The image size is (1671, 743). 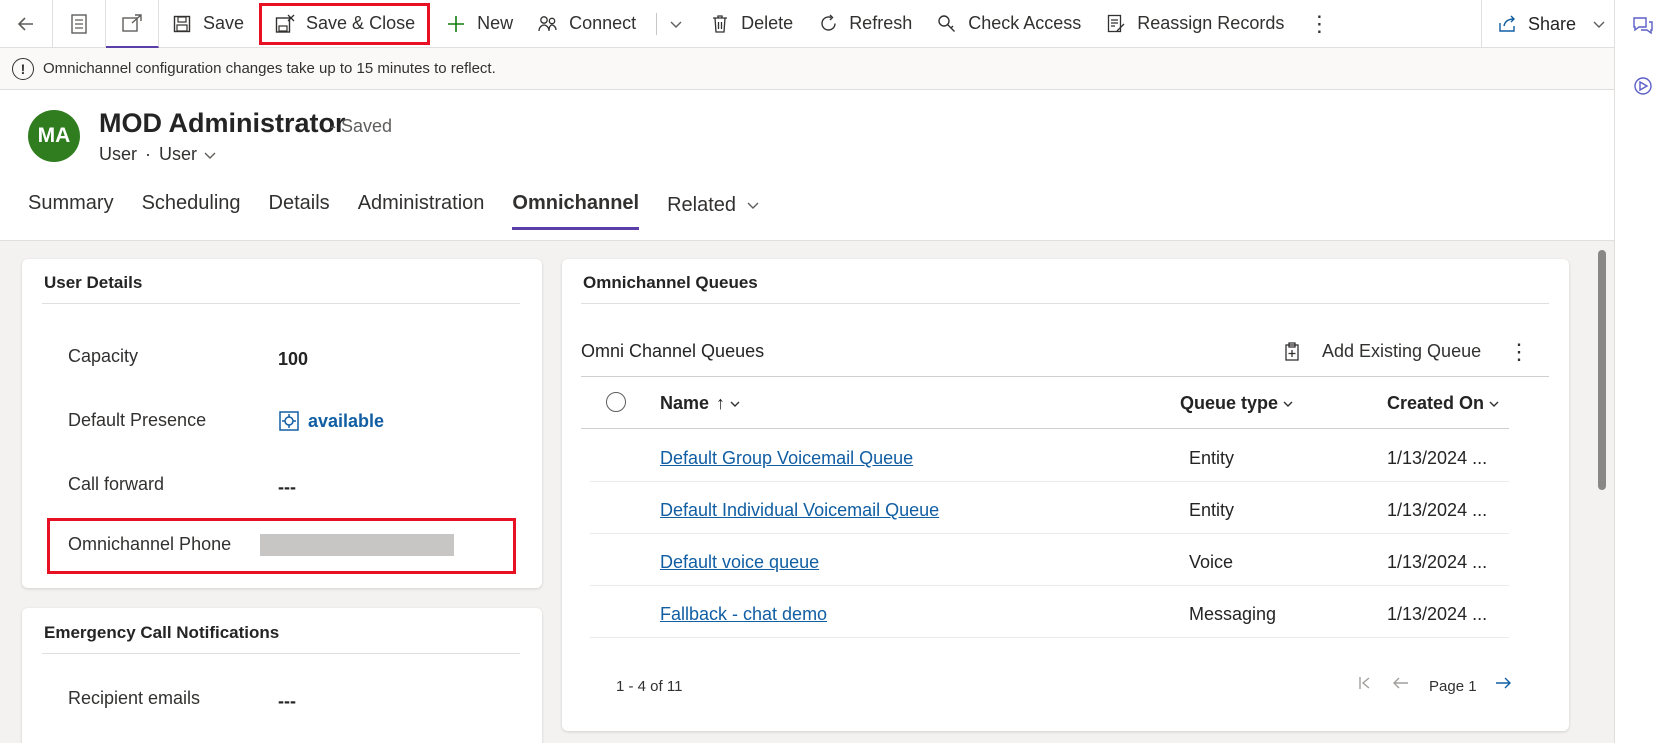 What do you see at coordinates (103, 356) in the screenshot?
I see `capacity-label: Capacity` at bounding box center [103, 356].